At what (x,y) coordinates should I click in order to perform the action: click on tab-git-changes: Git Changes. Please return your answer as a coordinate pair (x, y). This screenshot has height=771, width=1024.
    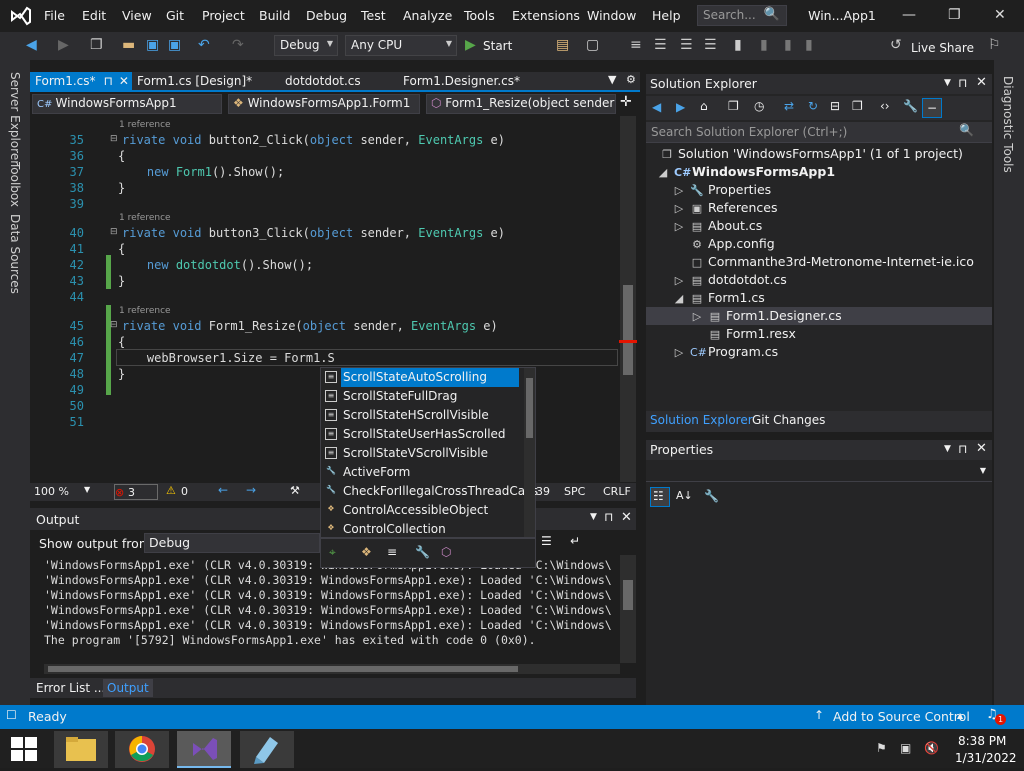
    Looking at the image, I should click on (788, 420).